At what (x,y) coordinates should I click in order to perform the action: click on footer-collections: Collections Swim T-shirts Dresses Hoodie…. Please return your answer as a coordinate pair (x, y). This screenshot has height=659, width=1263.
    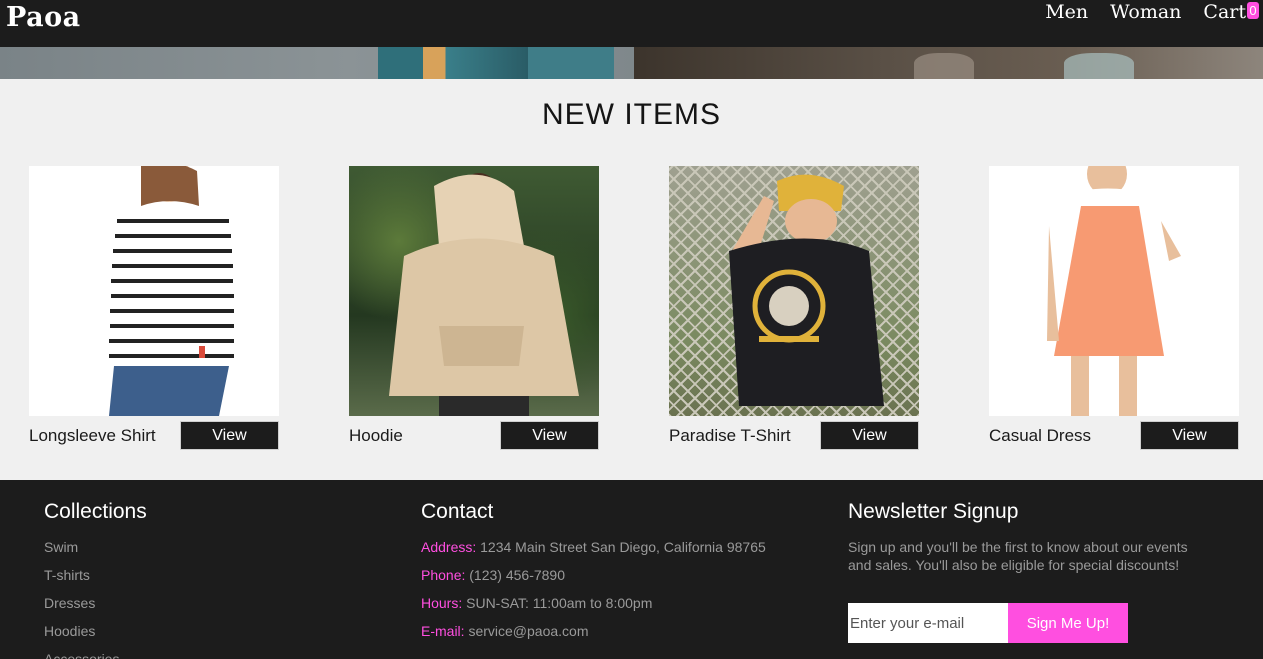
    Looking at the image, I should click on (95, 579).